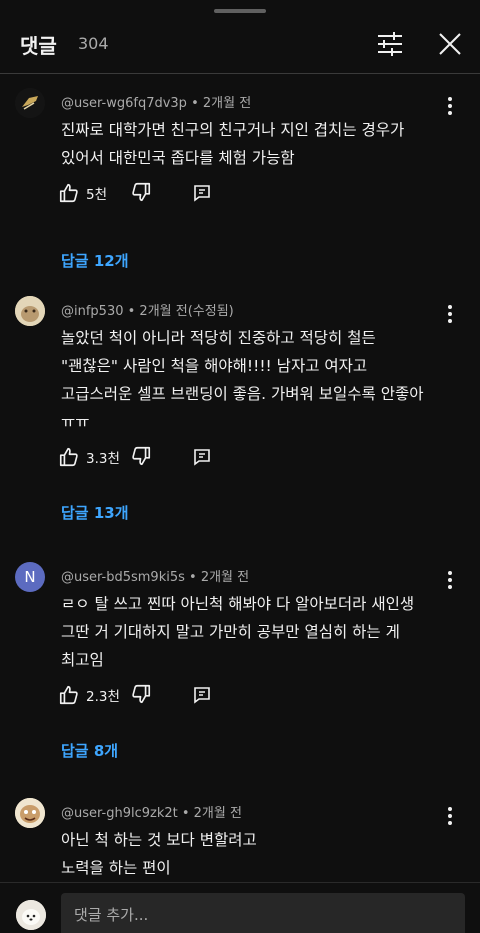  What do you see at coordinates (95, 512) in the screenshot?
I see `view-replies-link: 답글 13개` at bounding box center [95, 512].